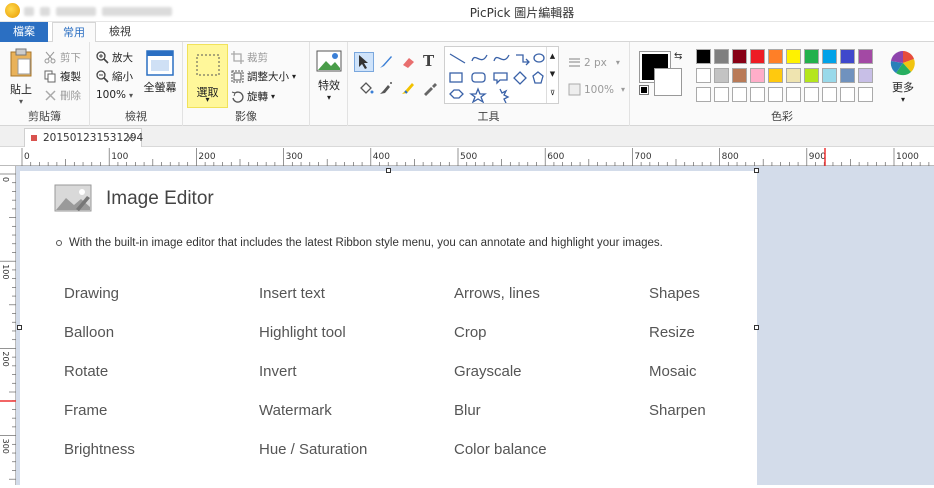 The height and width of the screenshot is (488, 934). Describe the element at coordinates (388, 170) in the screenshot. I see `resize-handle-top-center` at that location.